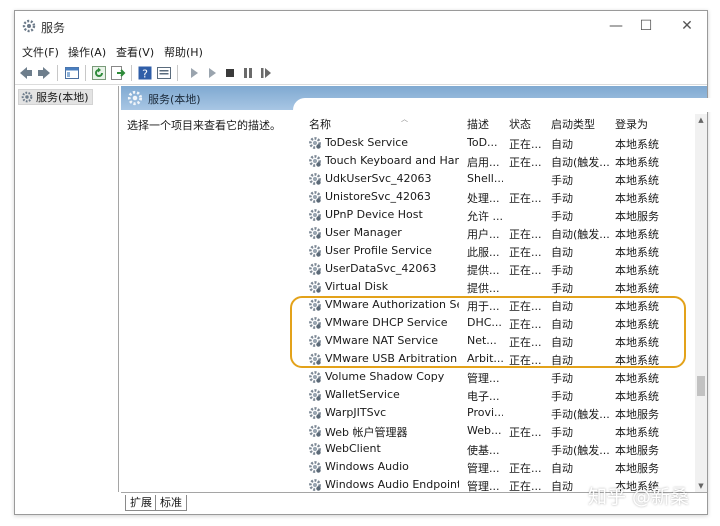 The width and height of the screenshot is (720, 526). What do you see at coordinates (701, 386) in the screenshot?
I see `scroll-thumb` at bounding box center [701, 386].